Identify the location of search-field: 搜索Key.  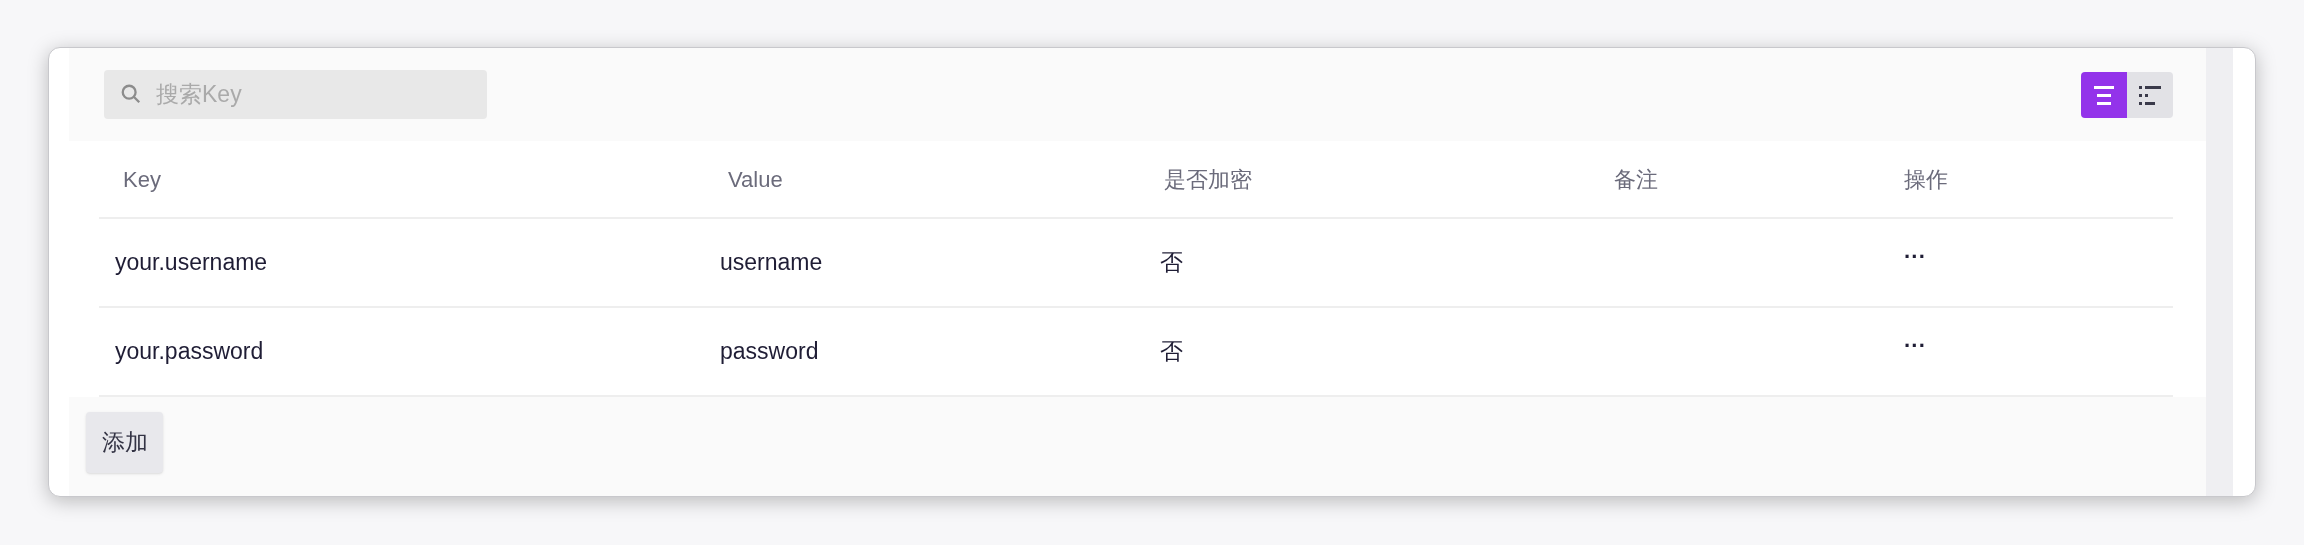
(295, 94).